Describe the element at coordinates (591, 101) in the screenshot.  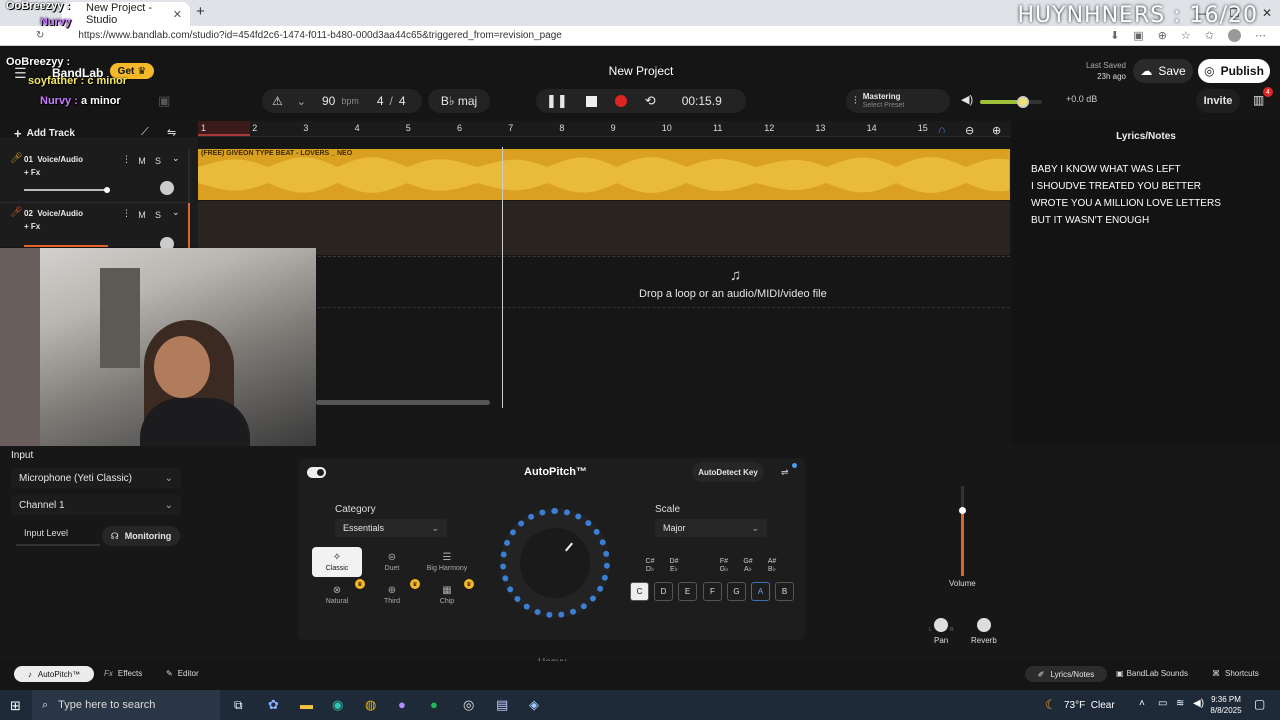
I see `stop-button` at that location.